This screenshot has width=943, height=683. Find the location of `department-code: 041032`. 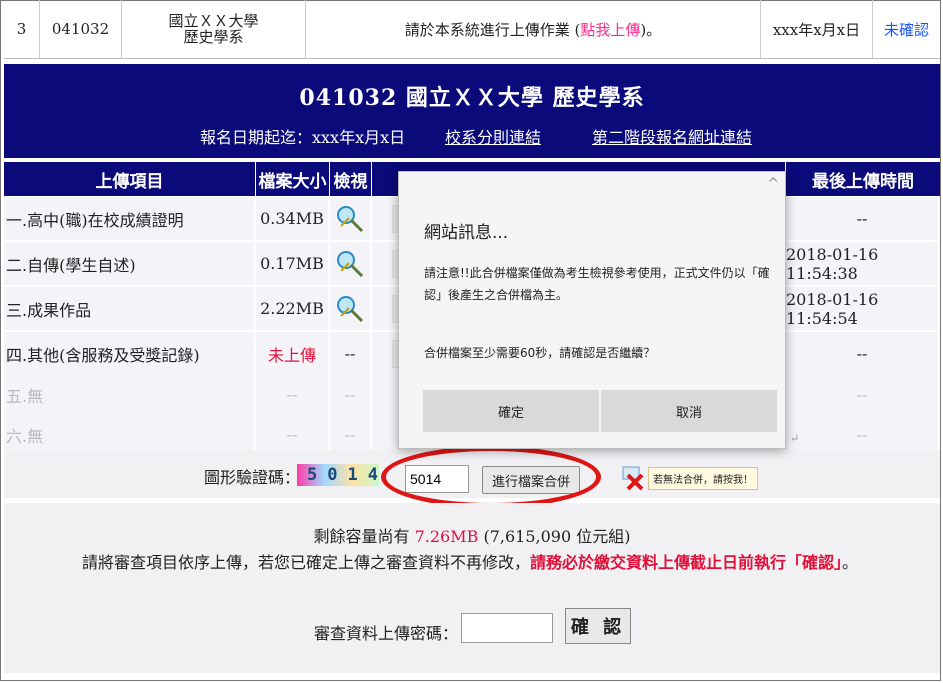

department-code: 041032 is located at coordinates (81, 29).